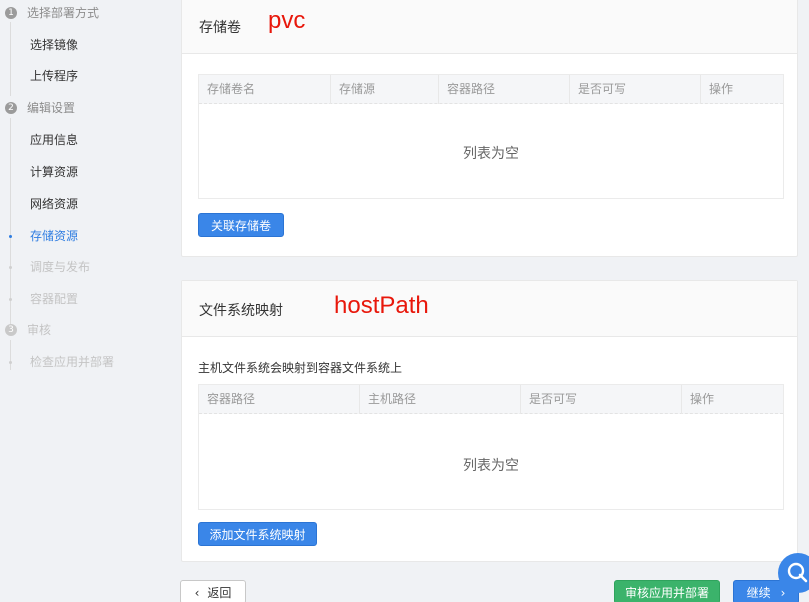 This screenshot has height=602, width=809. I want to click on step-number: 2, so click(11, 108).